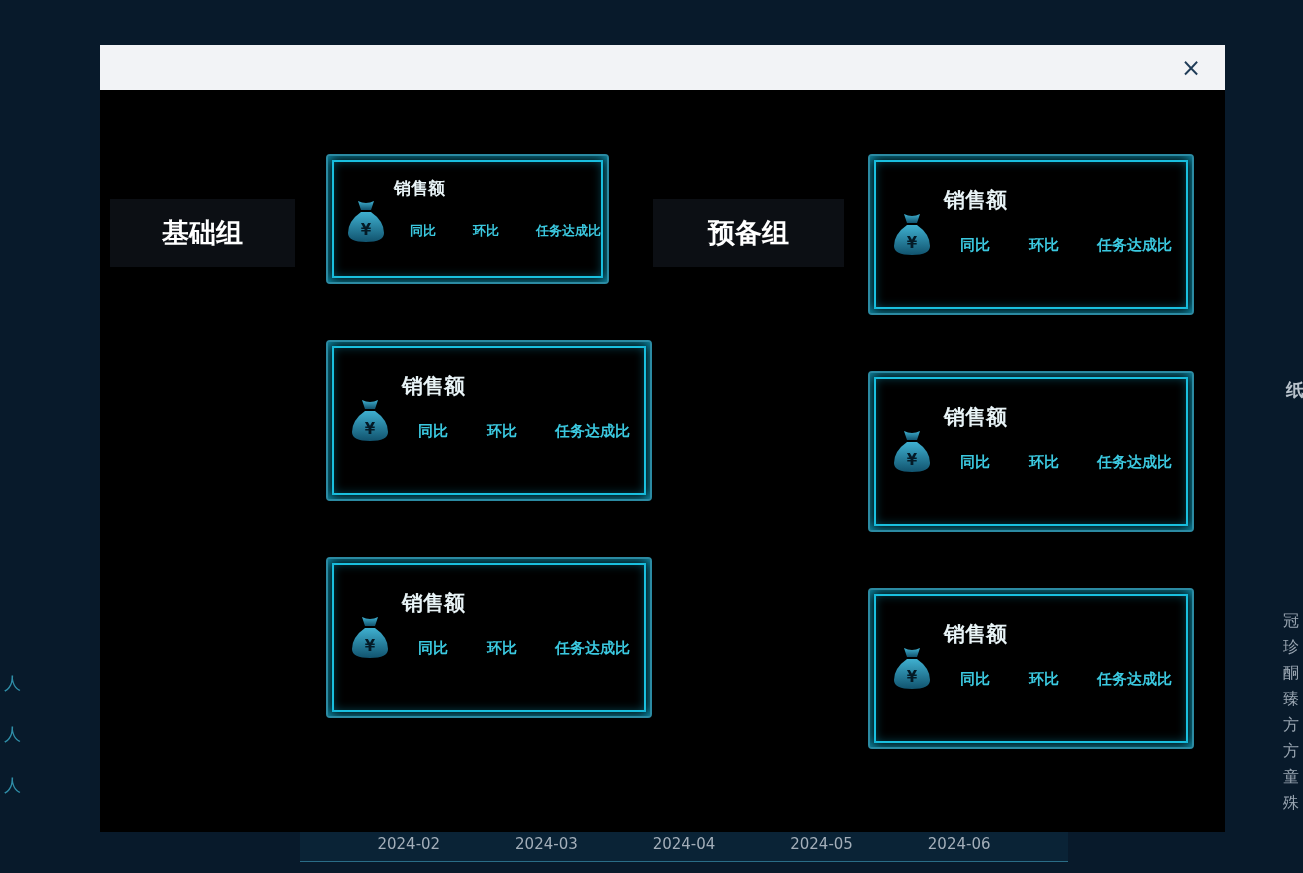 Image resolution: width=1303 pixels, height=873 pixels. I want to click on table-cell: 冠, so click(1291, 621).